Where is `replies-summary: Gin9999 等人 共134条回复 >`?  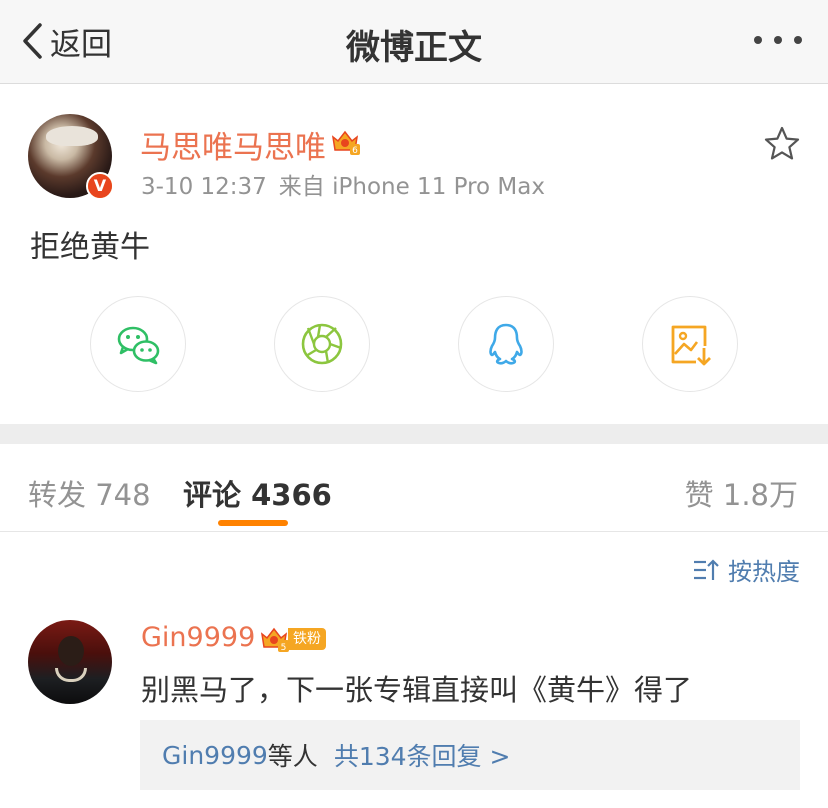 replies-summary: Gin9999 等人 共134条回复 > is located at coordinates (470, 755).